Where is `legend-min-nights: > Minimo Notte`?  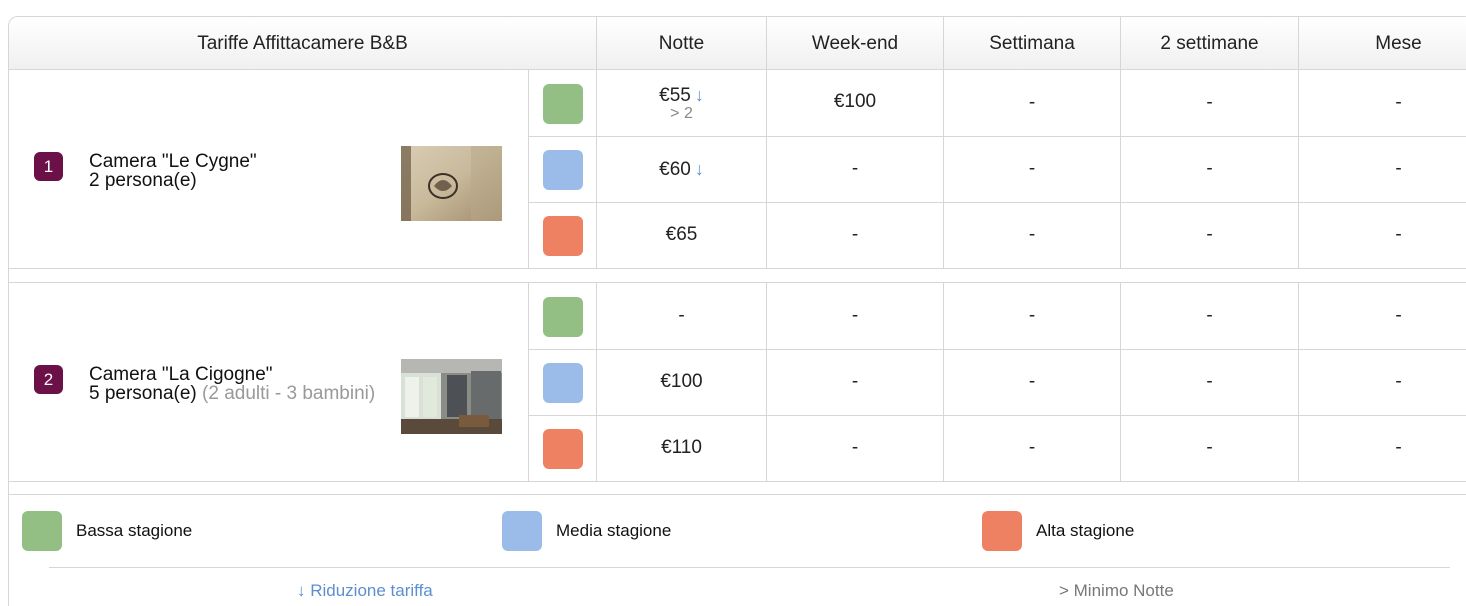 legend-min-nights: > Minimo Notte is located at coordinates (1116, 590).